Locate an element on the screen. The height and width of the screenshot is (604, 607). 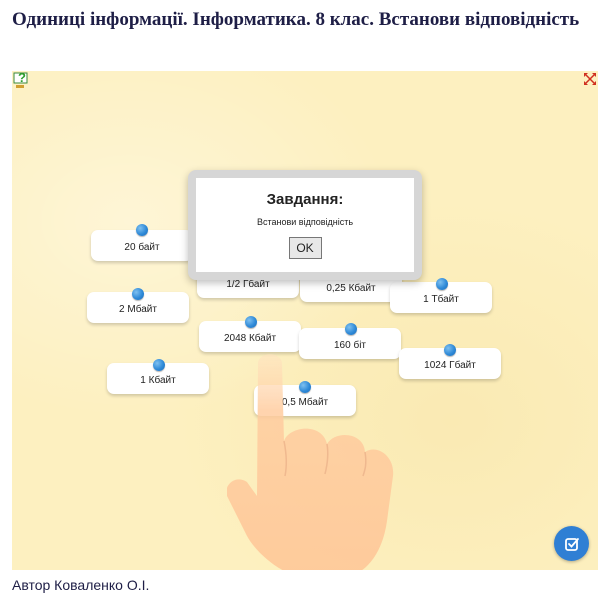
card-label: 1/2 Гбайт is located at coordinates (248, 284).